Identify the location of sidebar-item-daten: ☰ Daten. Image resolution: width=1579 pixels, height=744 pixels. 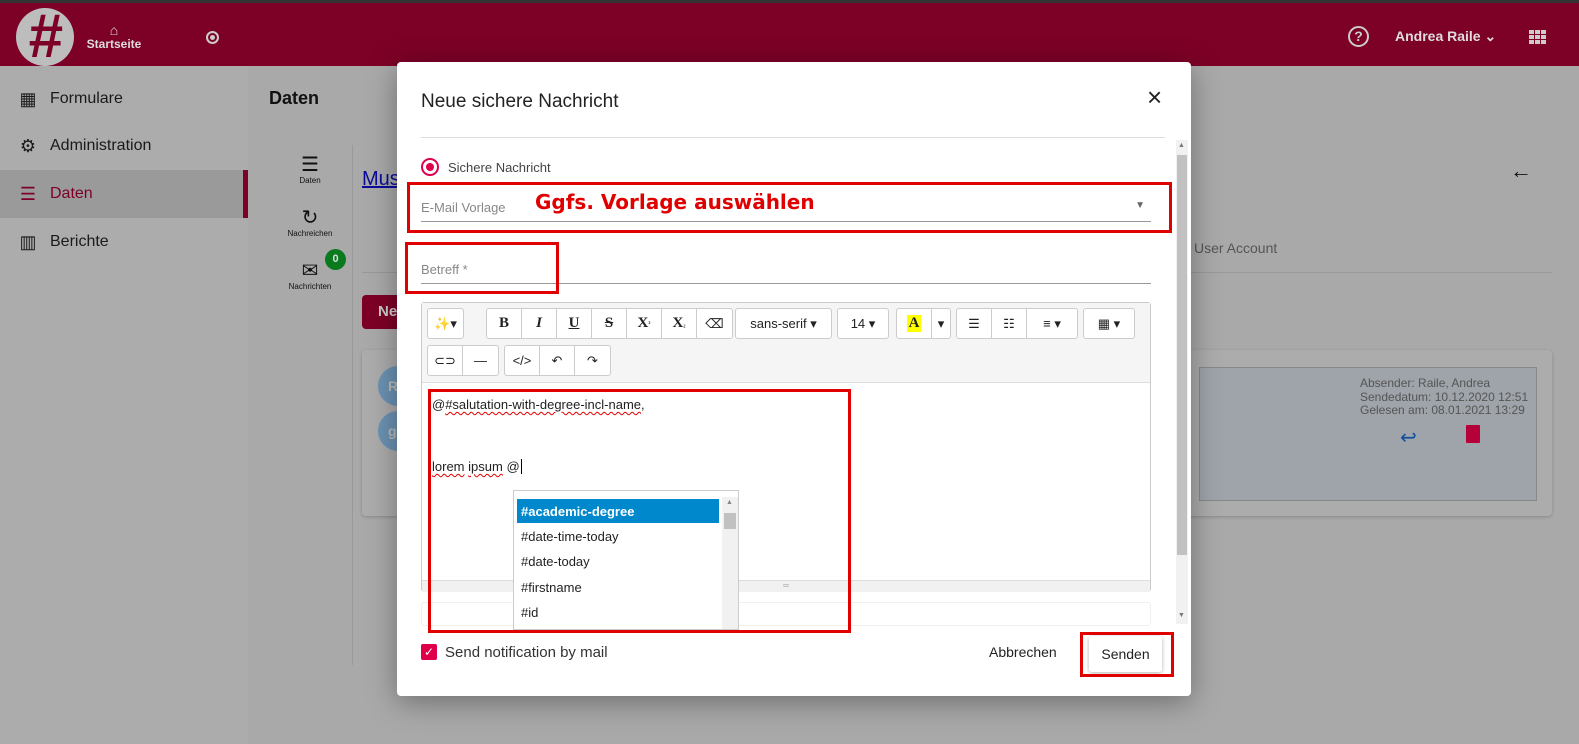
(124, 194).